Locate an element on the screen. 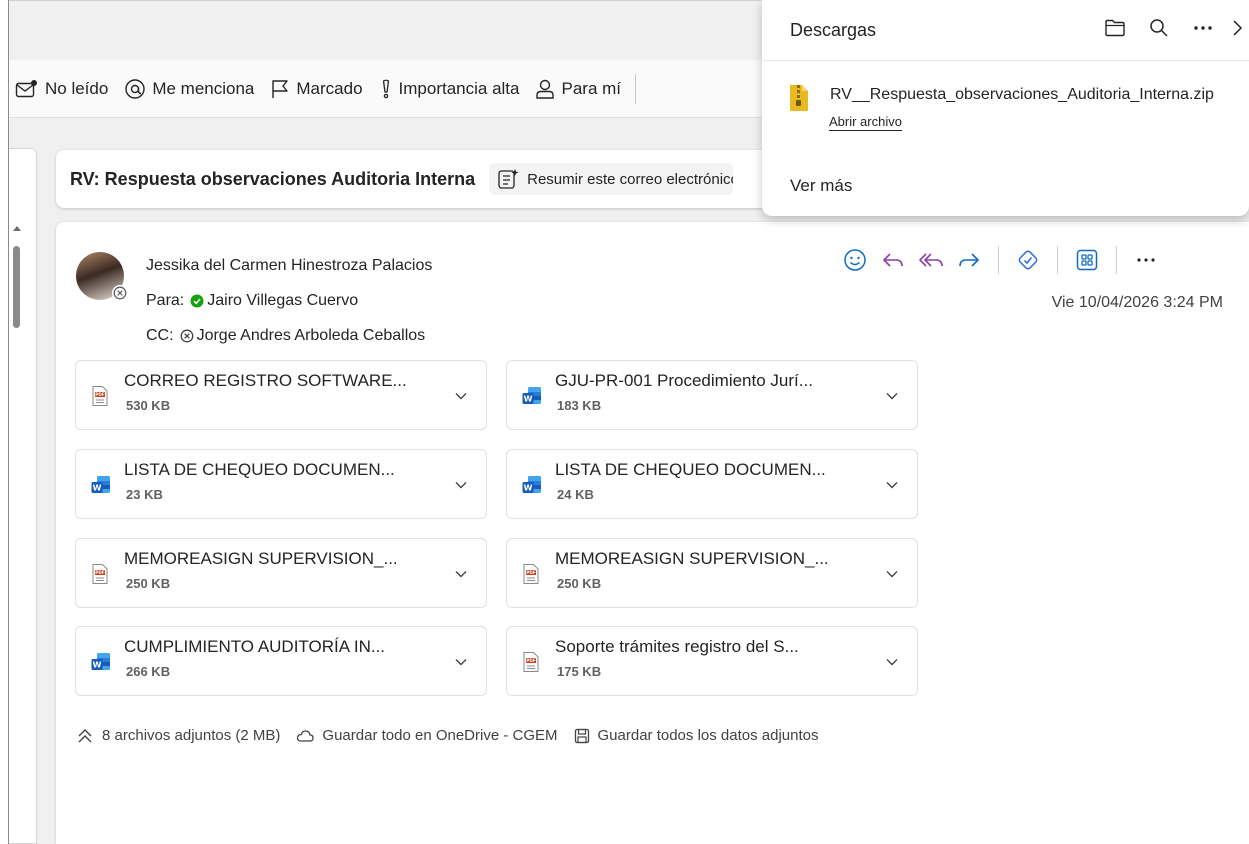  attachment-card: W LISTA DE CHEQUEO DOCUMEN... 24 KB is located at coordinates (712, 484).